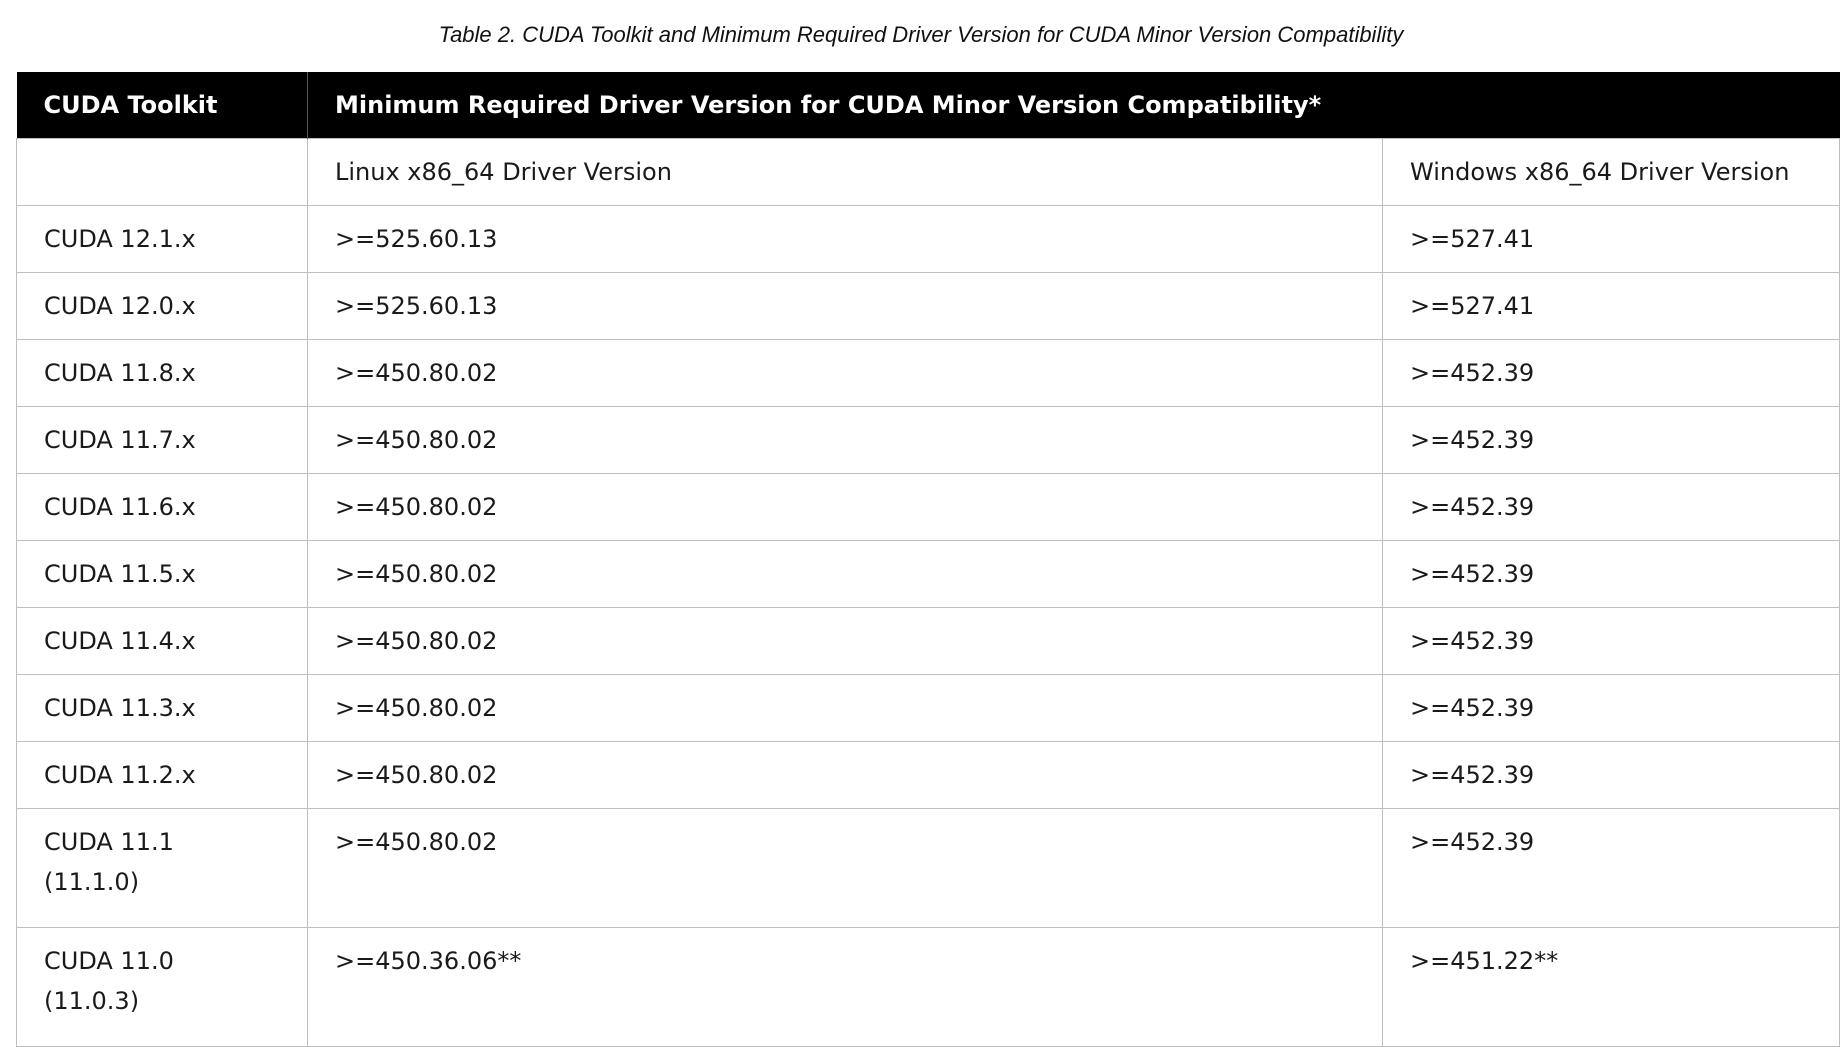  Describe the element at coordinates (162, 105) in the screenshot. I see `header-cuda-toolkit: CUDA Toolkit` at that location.